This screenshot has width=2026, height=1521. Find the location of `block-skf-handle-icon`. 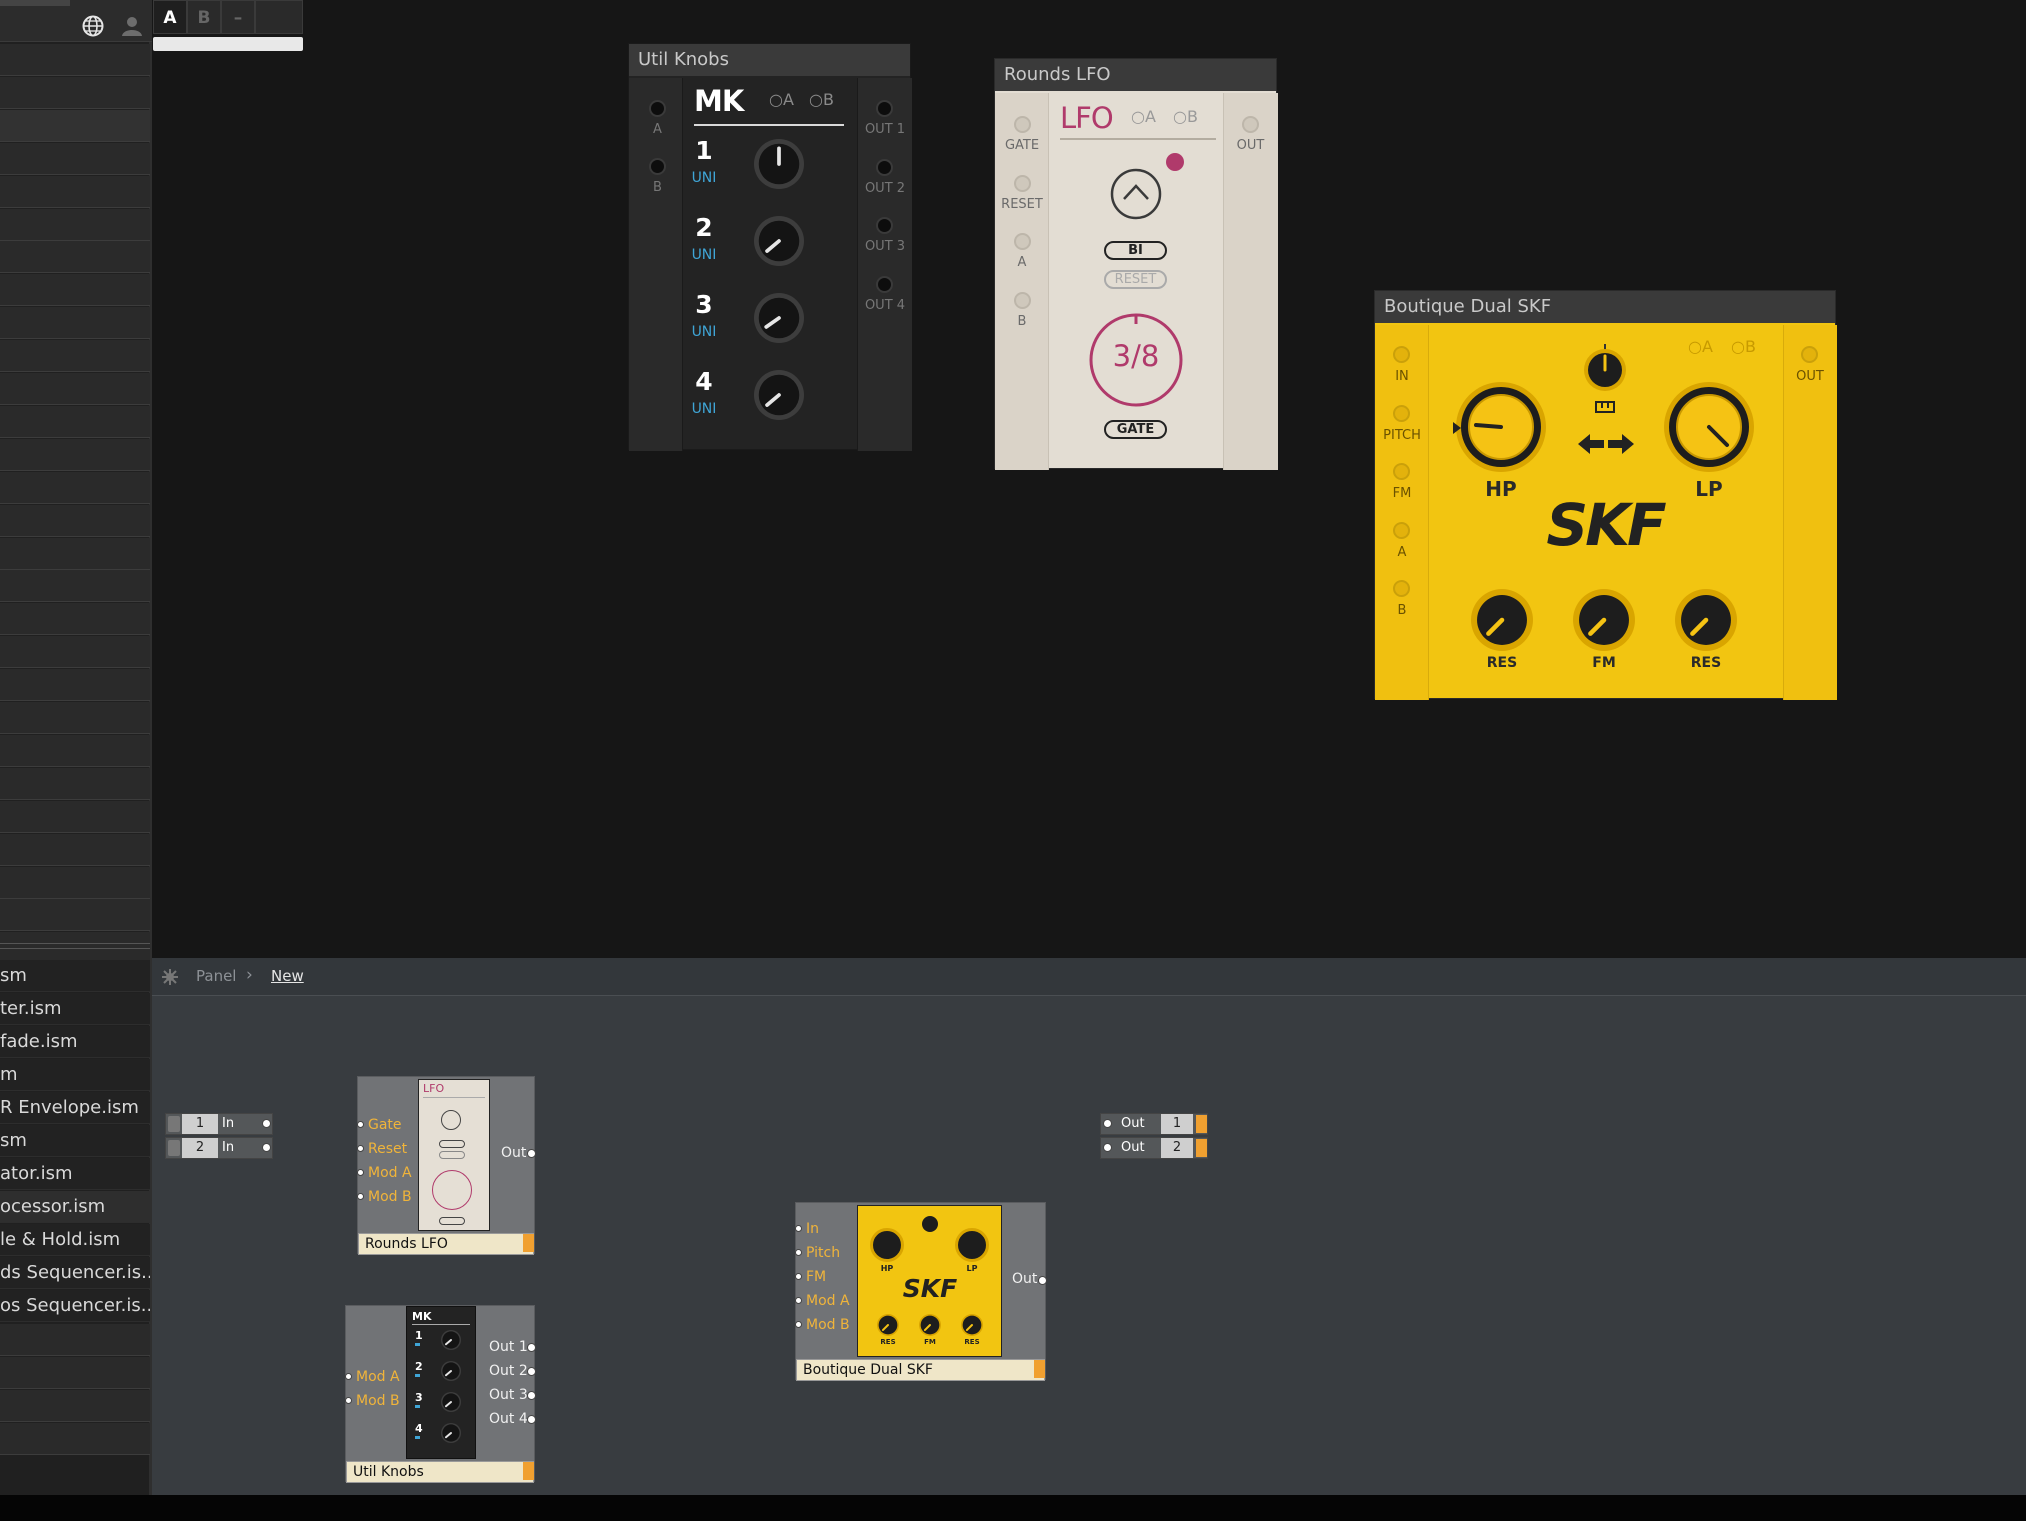

block-skf-handle-icon is located at coordinates (1039, 1369).